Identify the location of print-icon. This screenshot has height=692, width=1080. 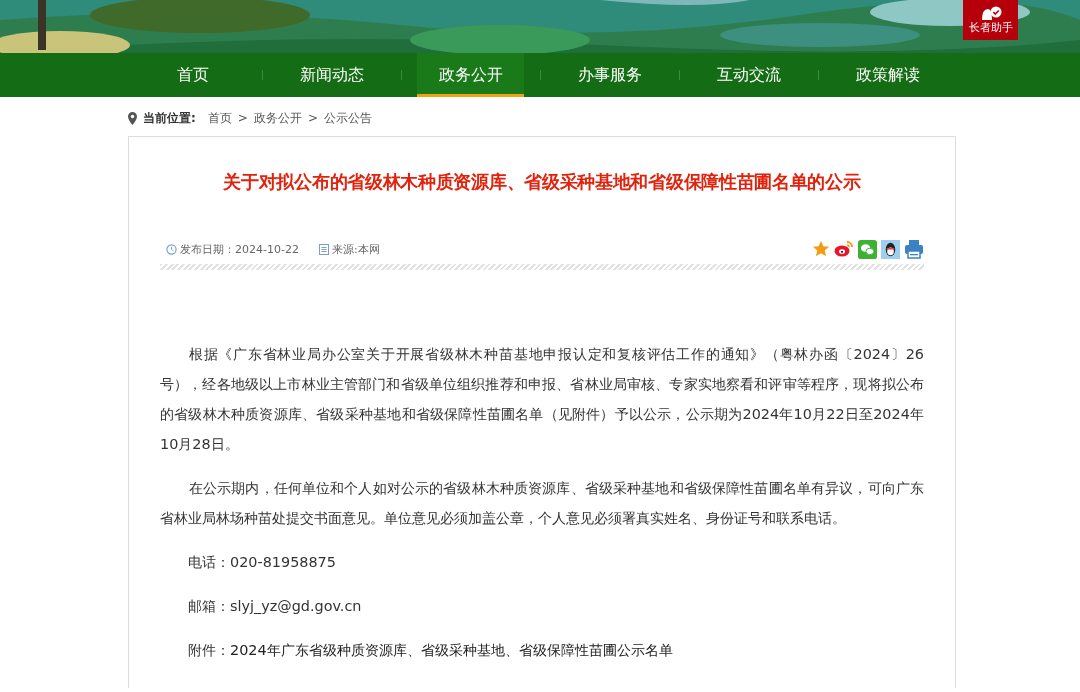
(914, 249).